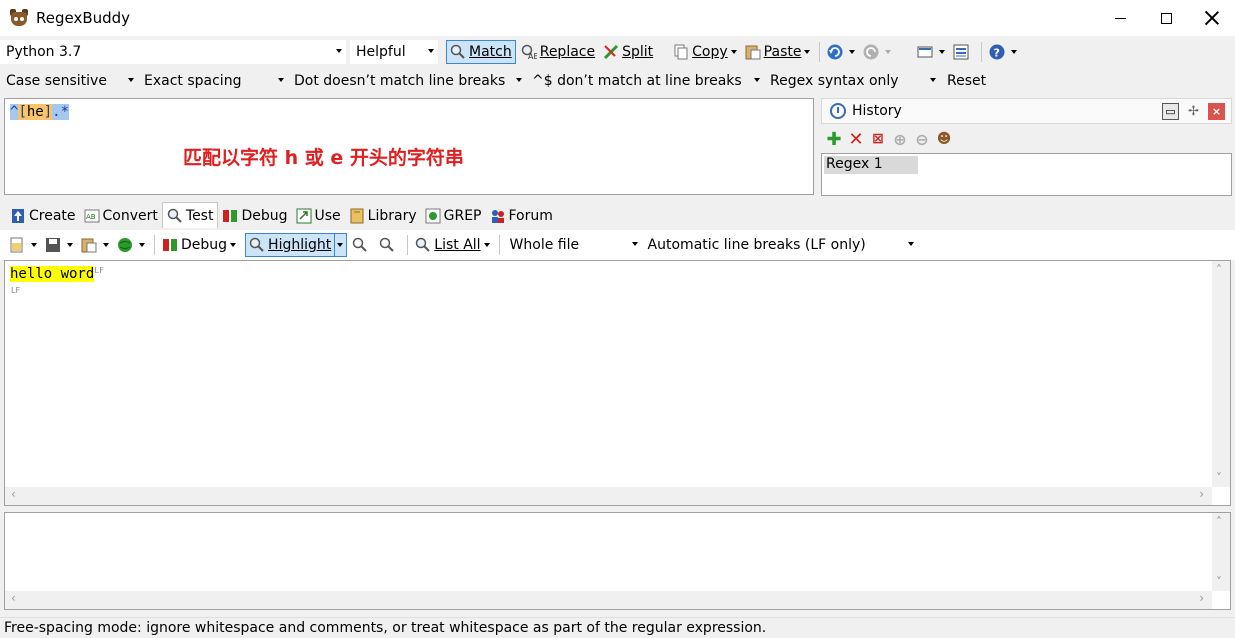  I want to click on add-icon: ✚, so click(834, 139).